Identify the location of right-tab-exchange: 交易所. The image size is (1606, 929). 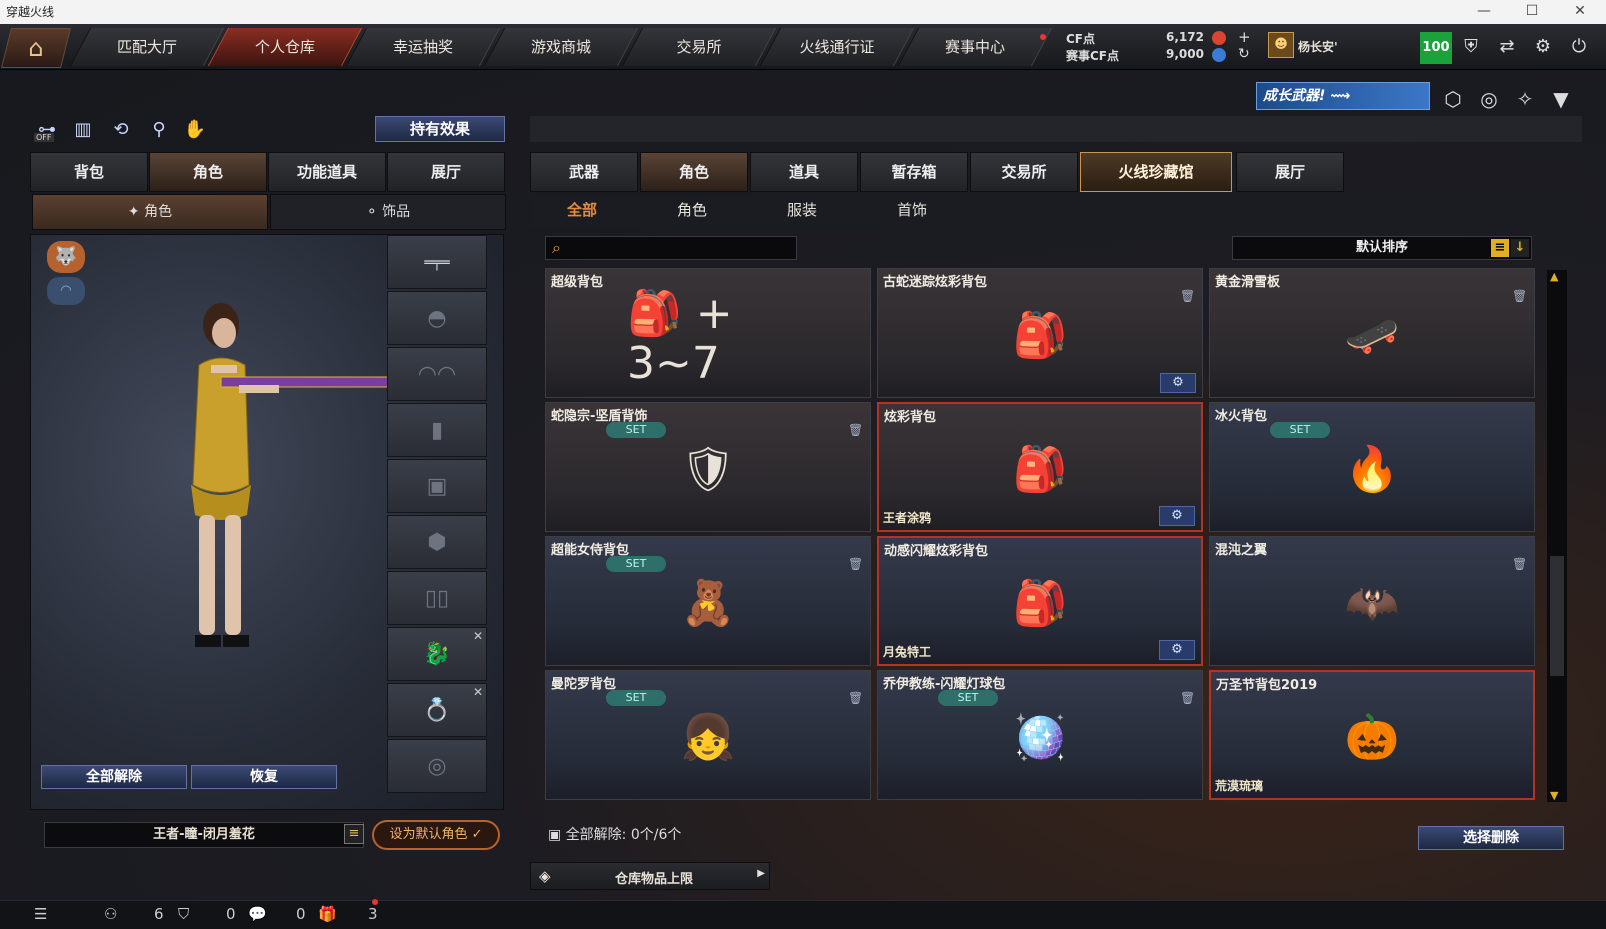
(1024, 172).